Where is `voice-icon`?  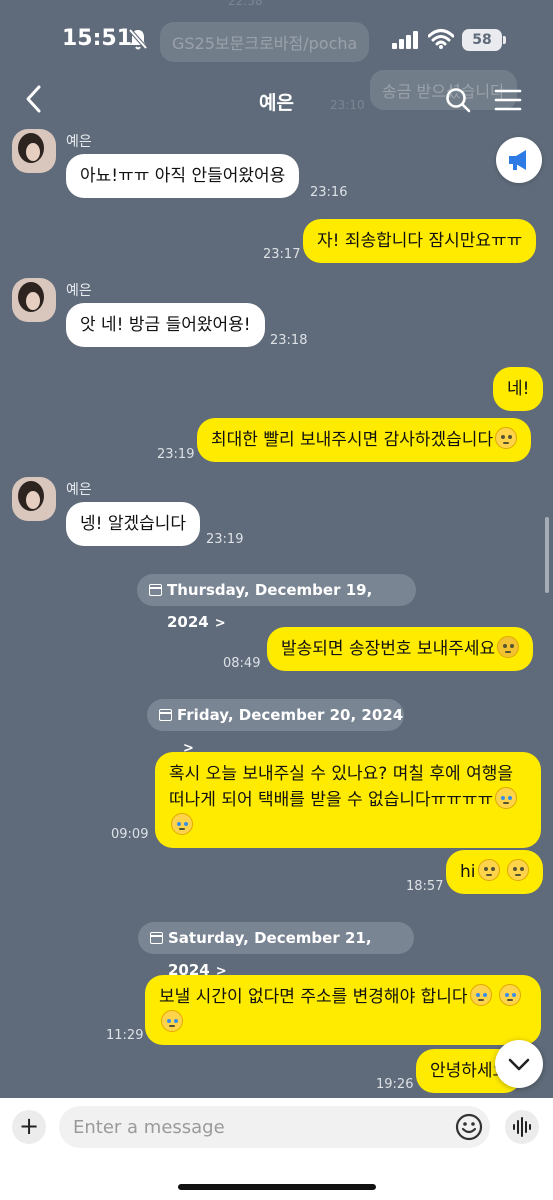 voice-icon is located at coordinates (522, 1127).